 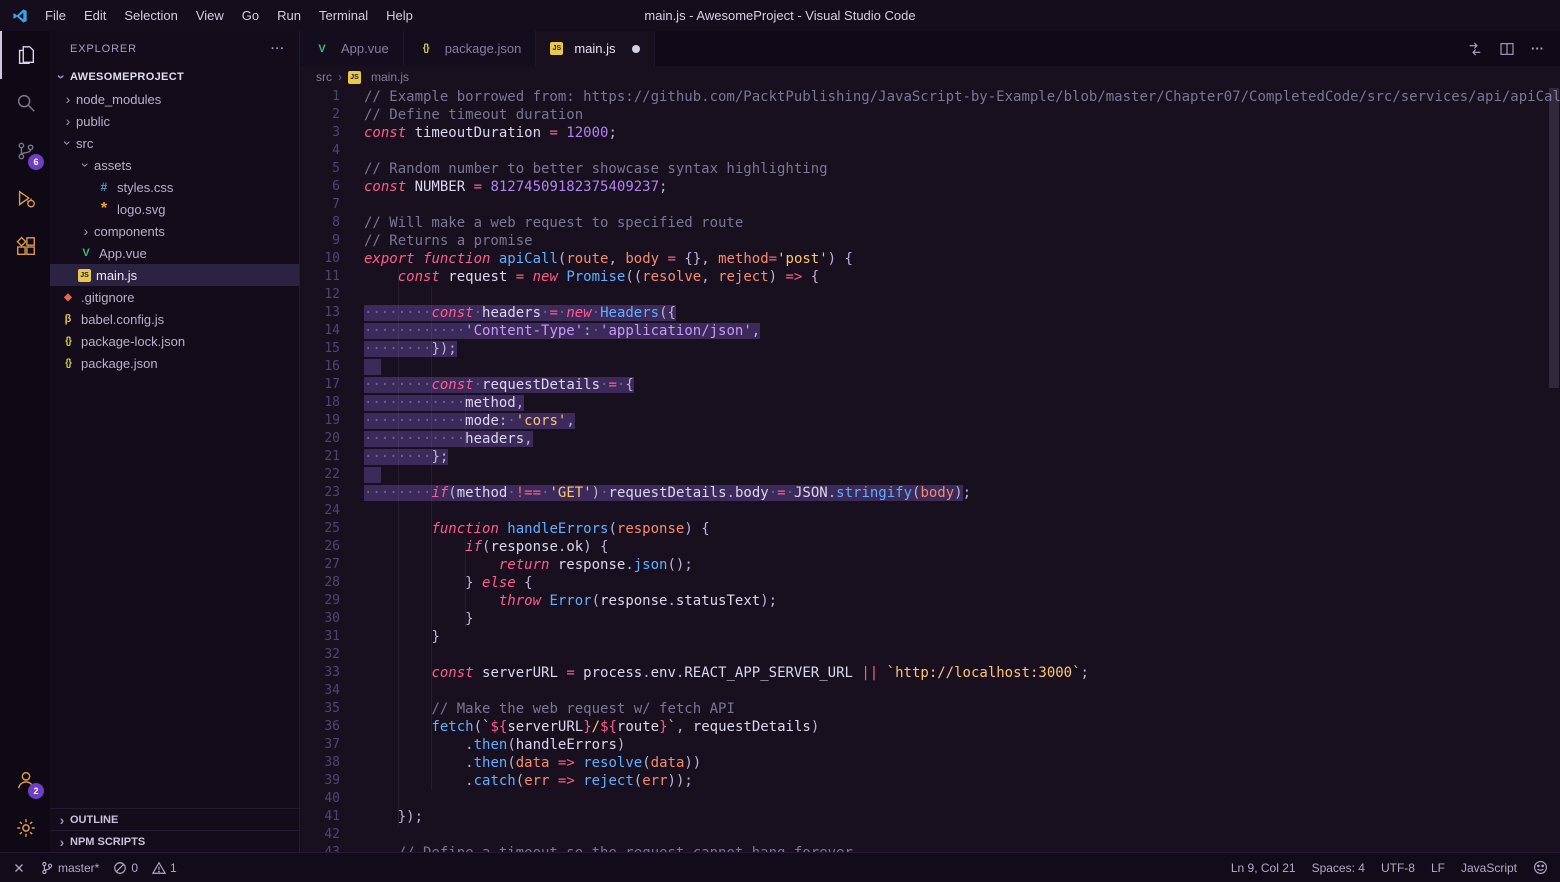 What do you see at coordinates (320, 619) in the screenshot?
I see `line-number: 30` at bounding box center [320, 619].